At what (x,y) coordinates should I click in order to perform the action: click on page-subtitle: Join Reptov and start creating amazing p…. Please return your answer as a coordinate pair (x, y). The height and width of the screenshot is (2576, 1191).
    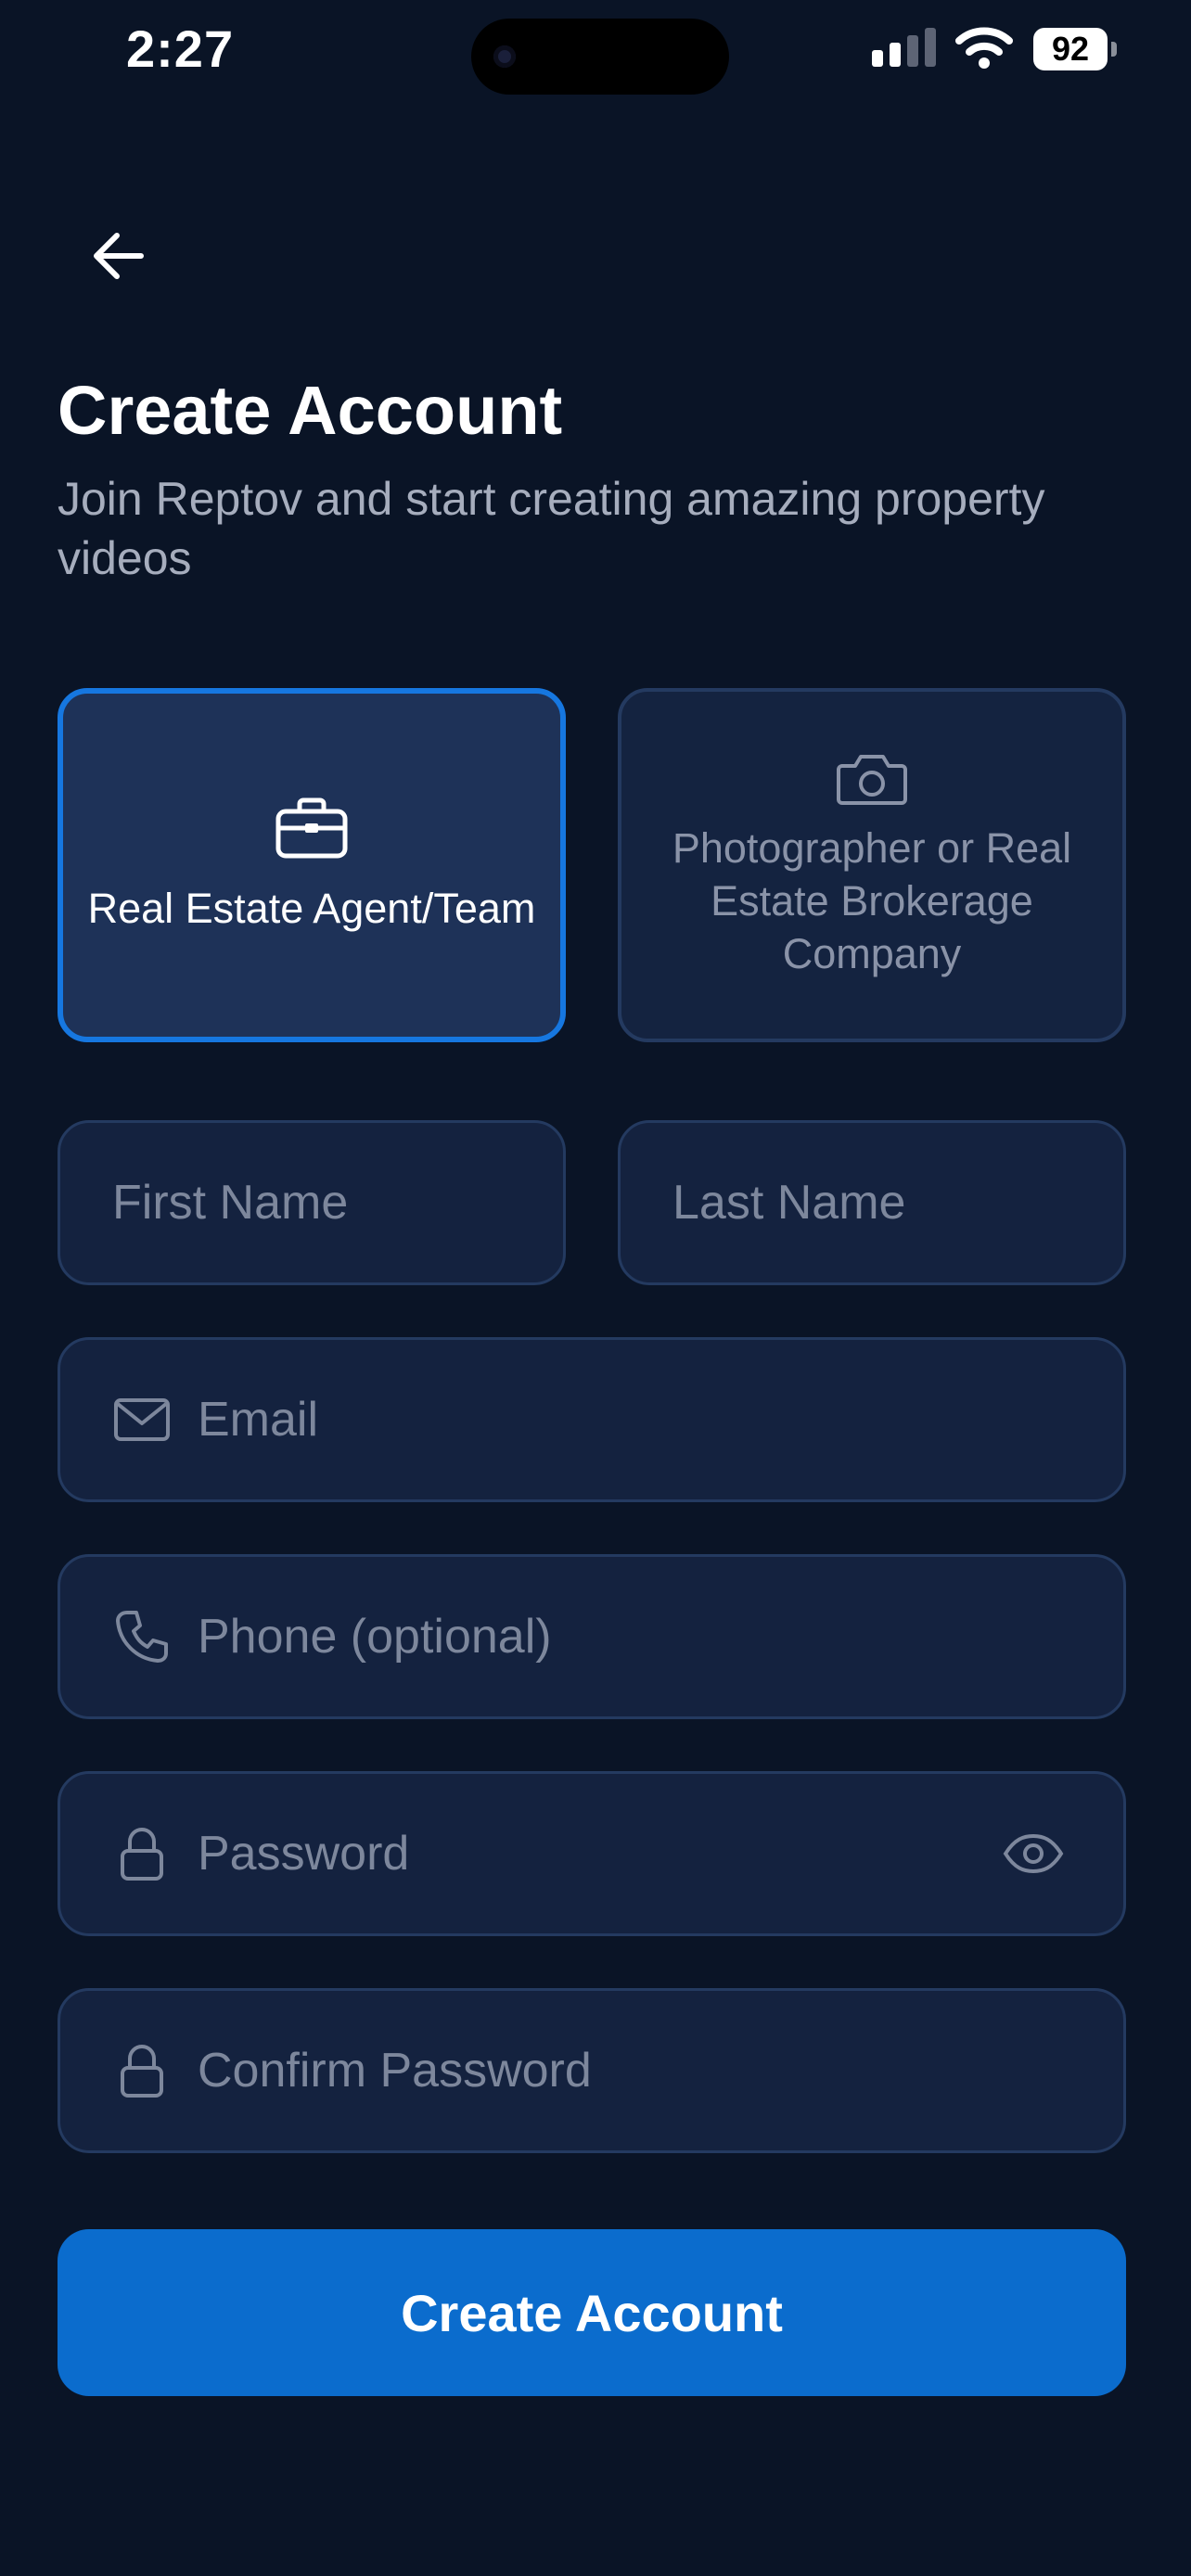
    Looking at the image, I should click on (551, 528).